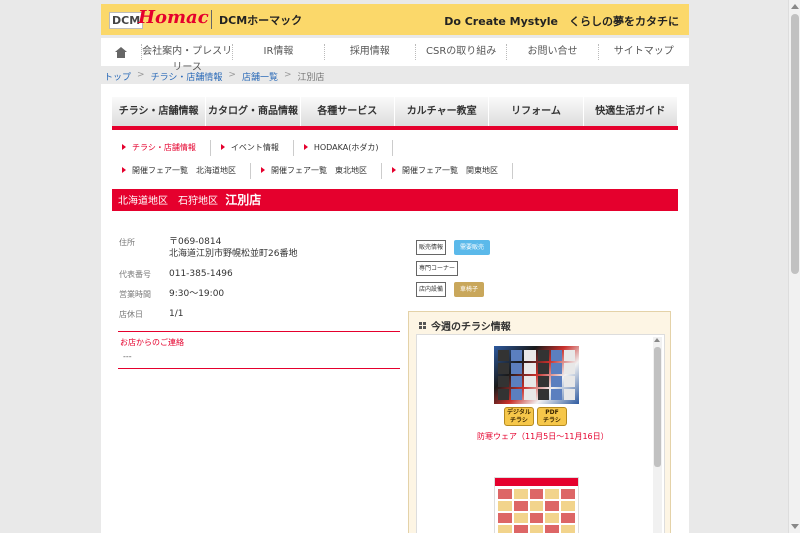  I want to click on cat-life-guide: 快適生活ガイド, so click(631, 111).